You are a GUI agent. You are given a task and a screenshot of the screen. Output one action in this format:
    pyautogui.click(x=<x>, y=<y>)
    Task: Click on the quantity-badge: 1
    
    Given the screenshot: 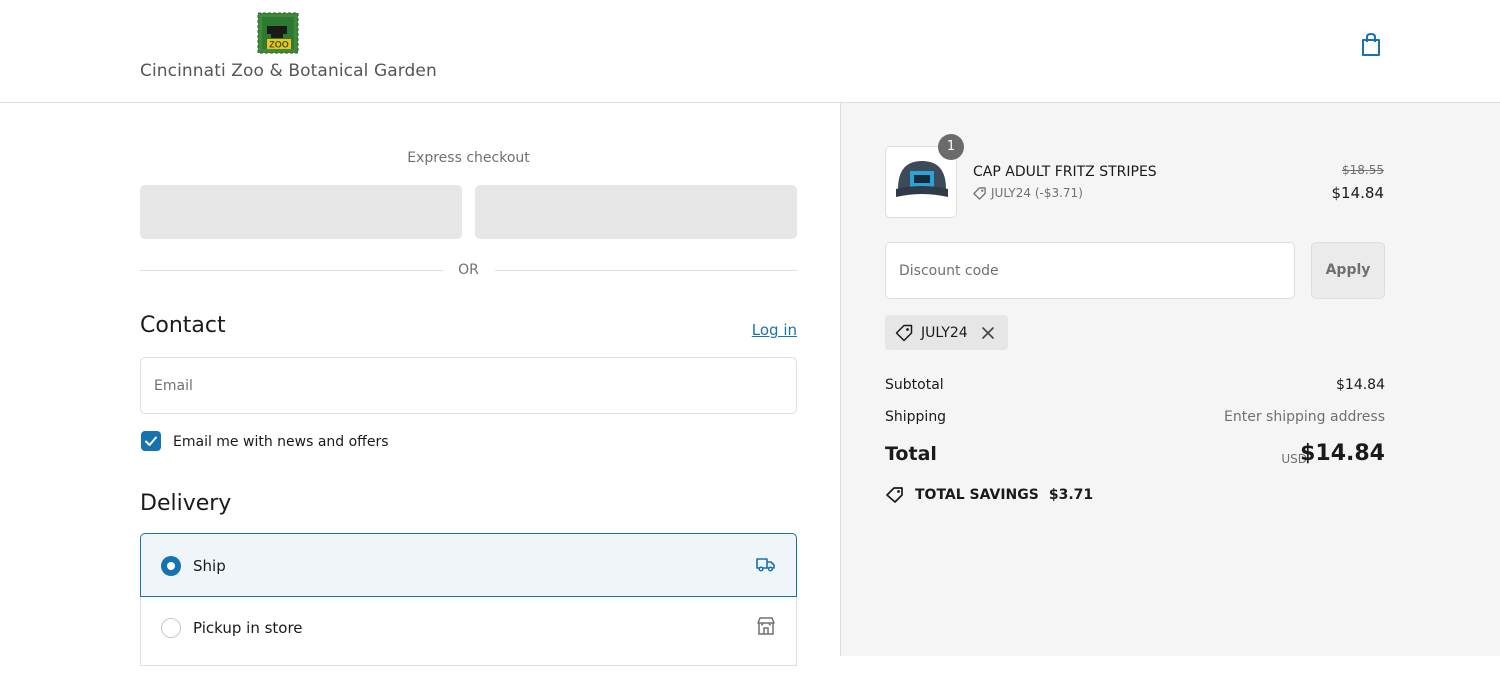 What is the action you would take?
    pyautogui.click(x=951, y=147)
    